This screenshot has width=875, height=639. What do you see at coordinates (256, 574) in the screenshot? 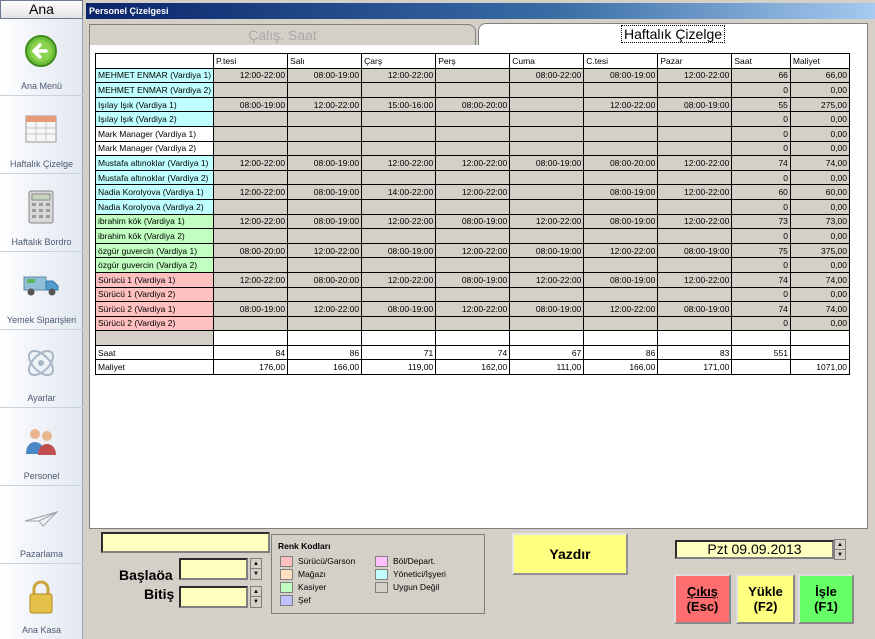
I see `spin-down-icon: ▼` at bounding box center [256, 574].